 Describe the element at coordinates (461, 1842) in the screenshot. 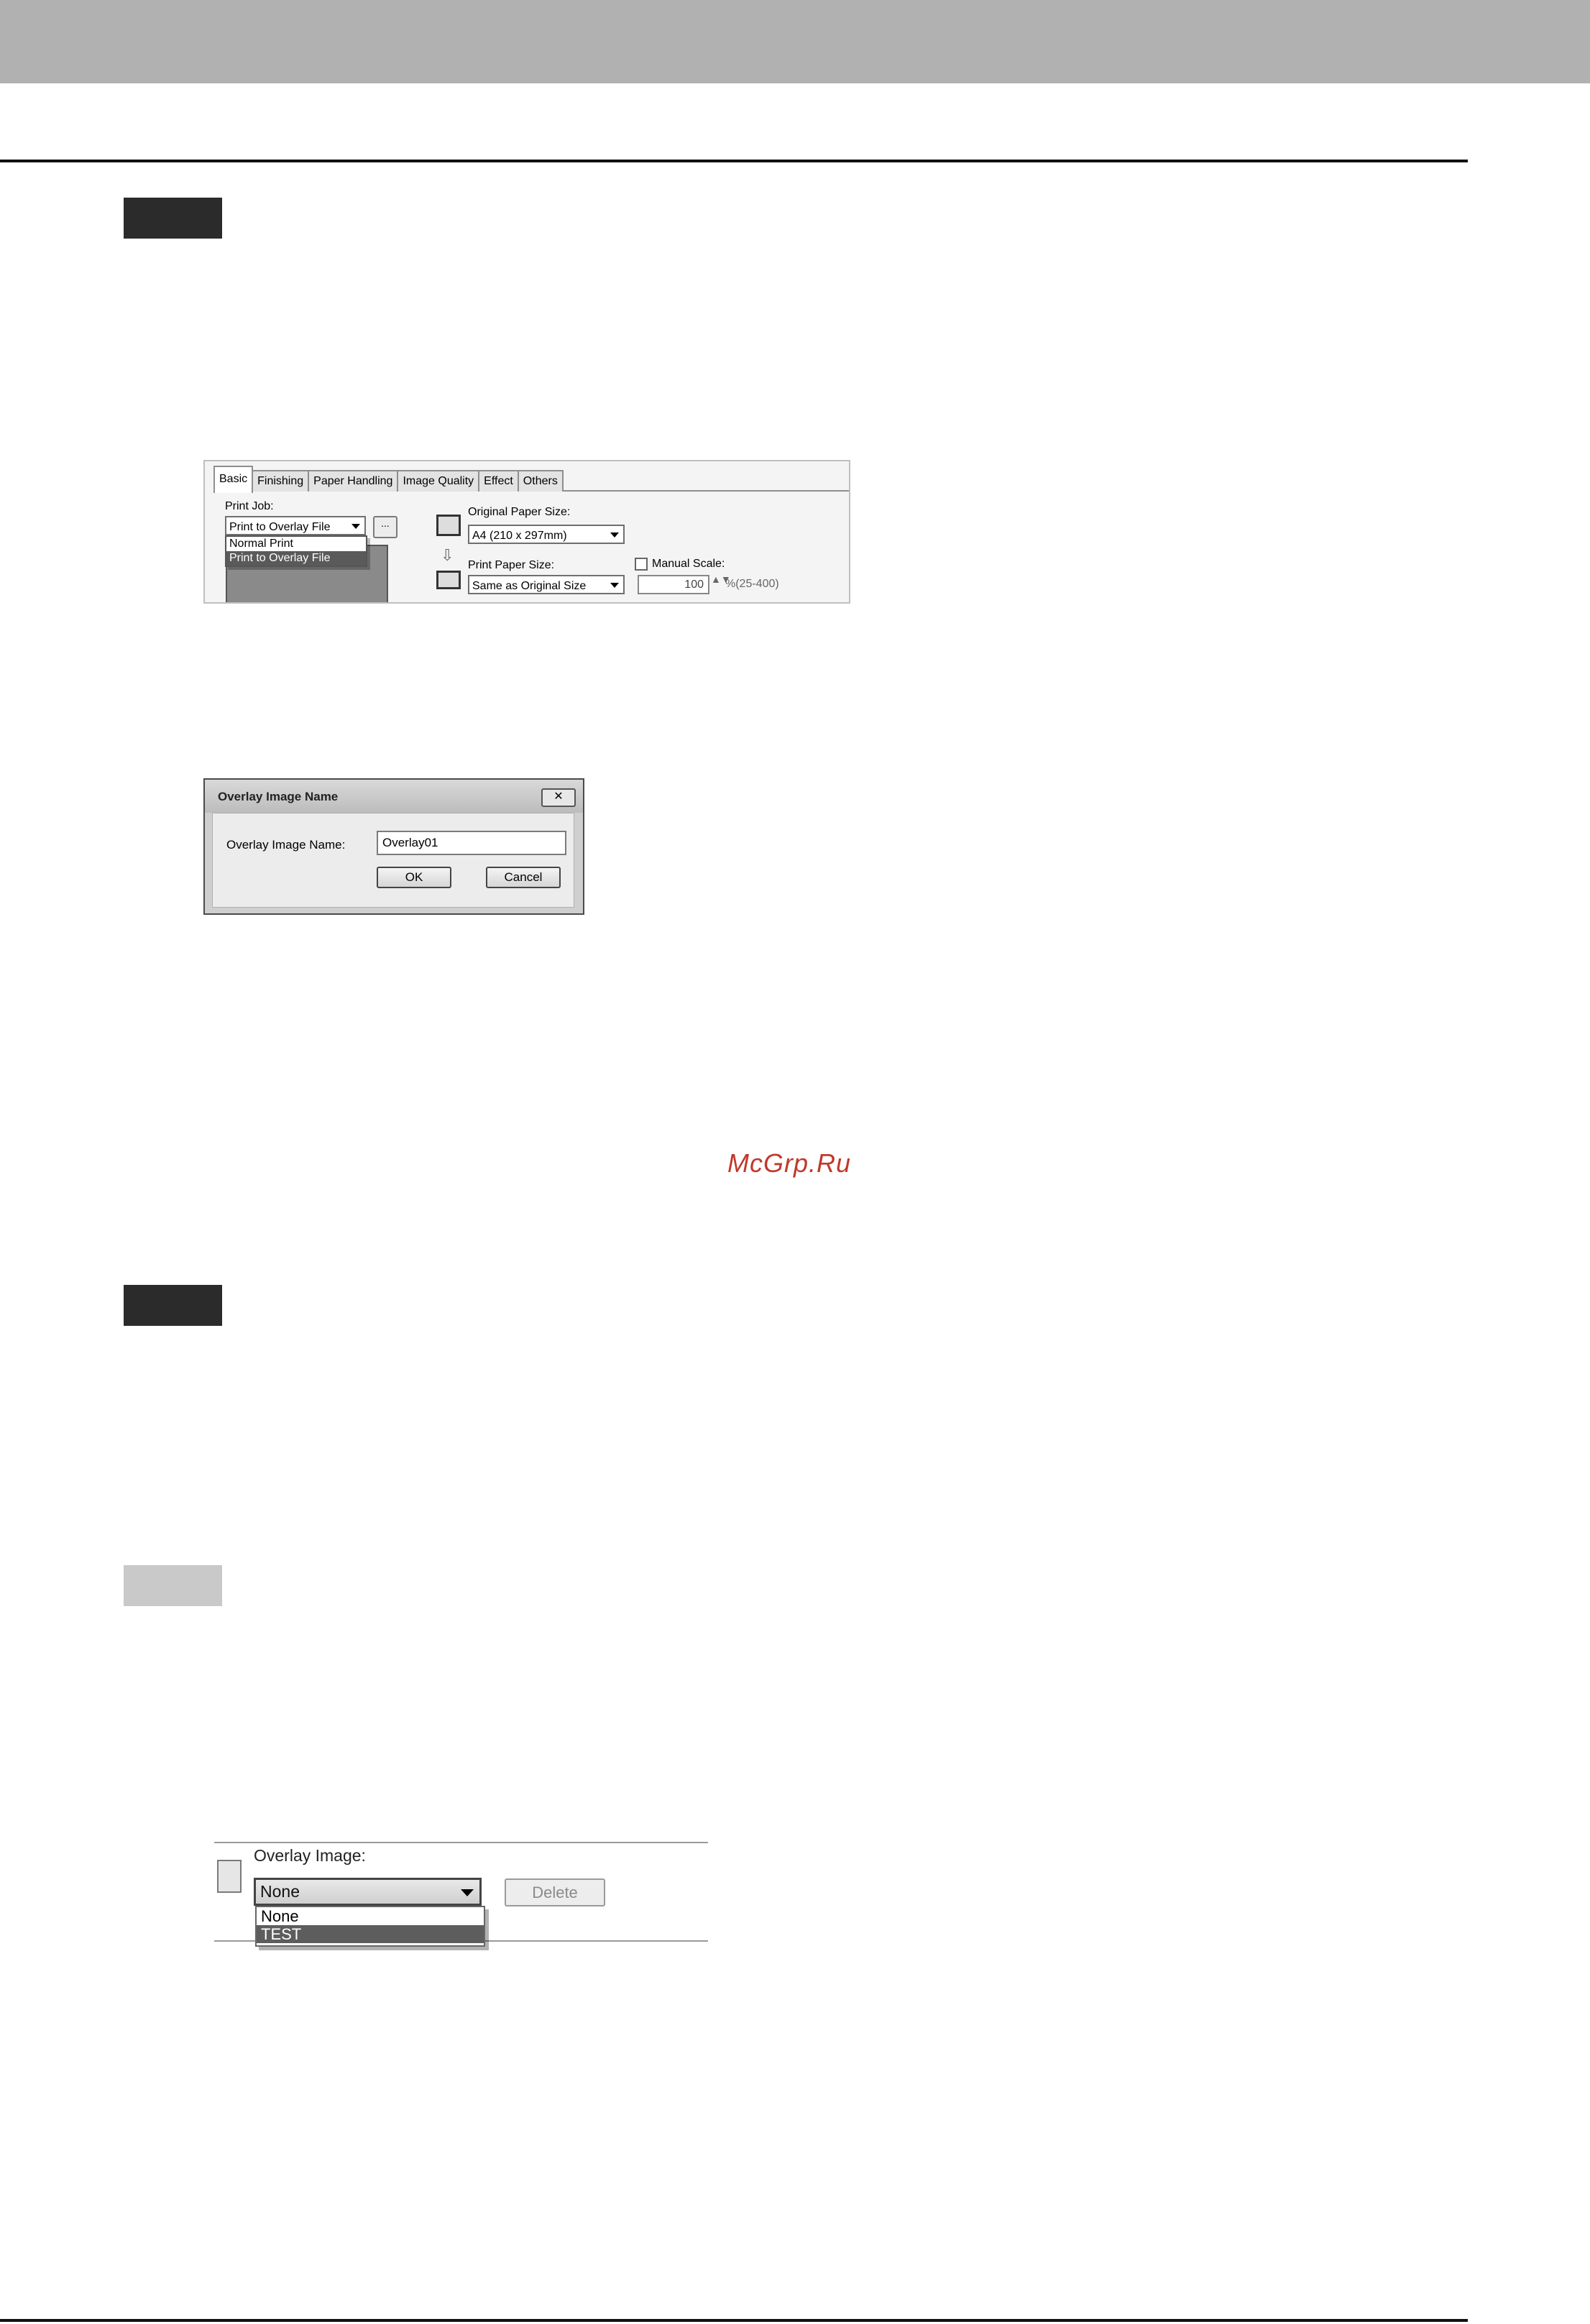

I see `section-divider-top` at that location.